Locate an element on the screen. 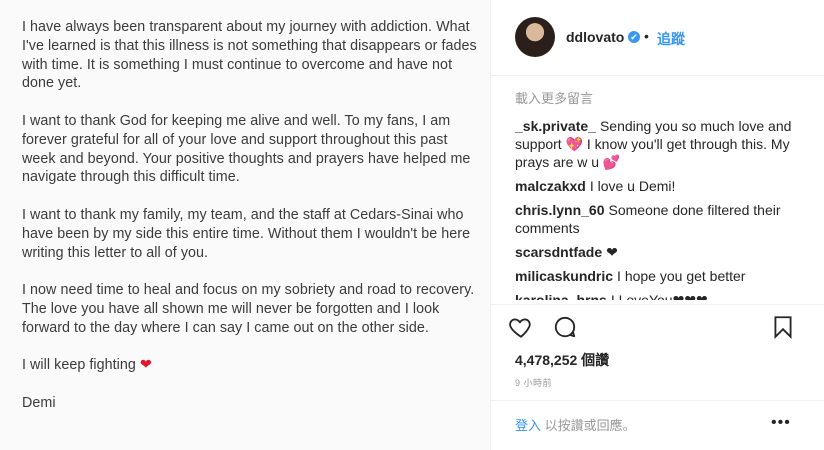 The image size is (824, 450). comment-item: milicaskundric I hope you get better is located at coordinates (663, 276).